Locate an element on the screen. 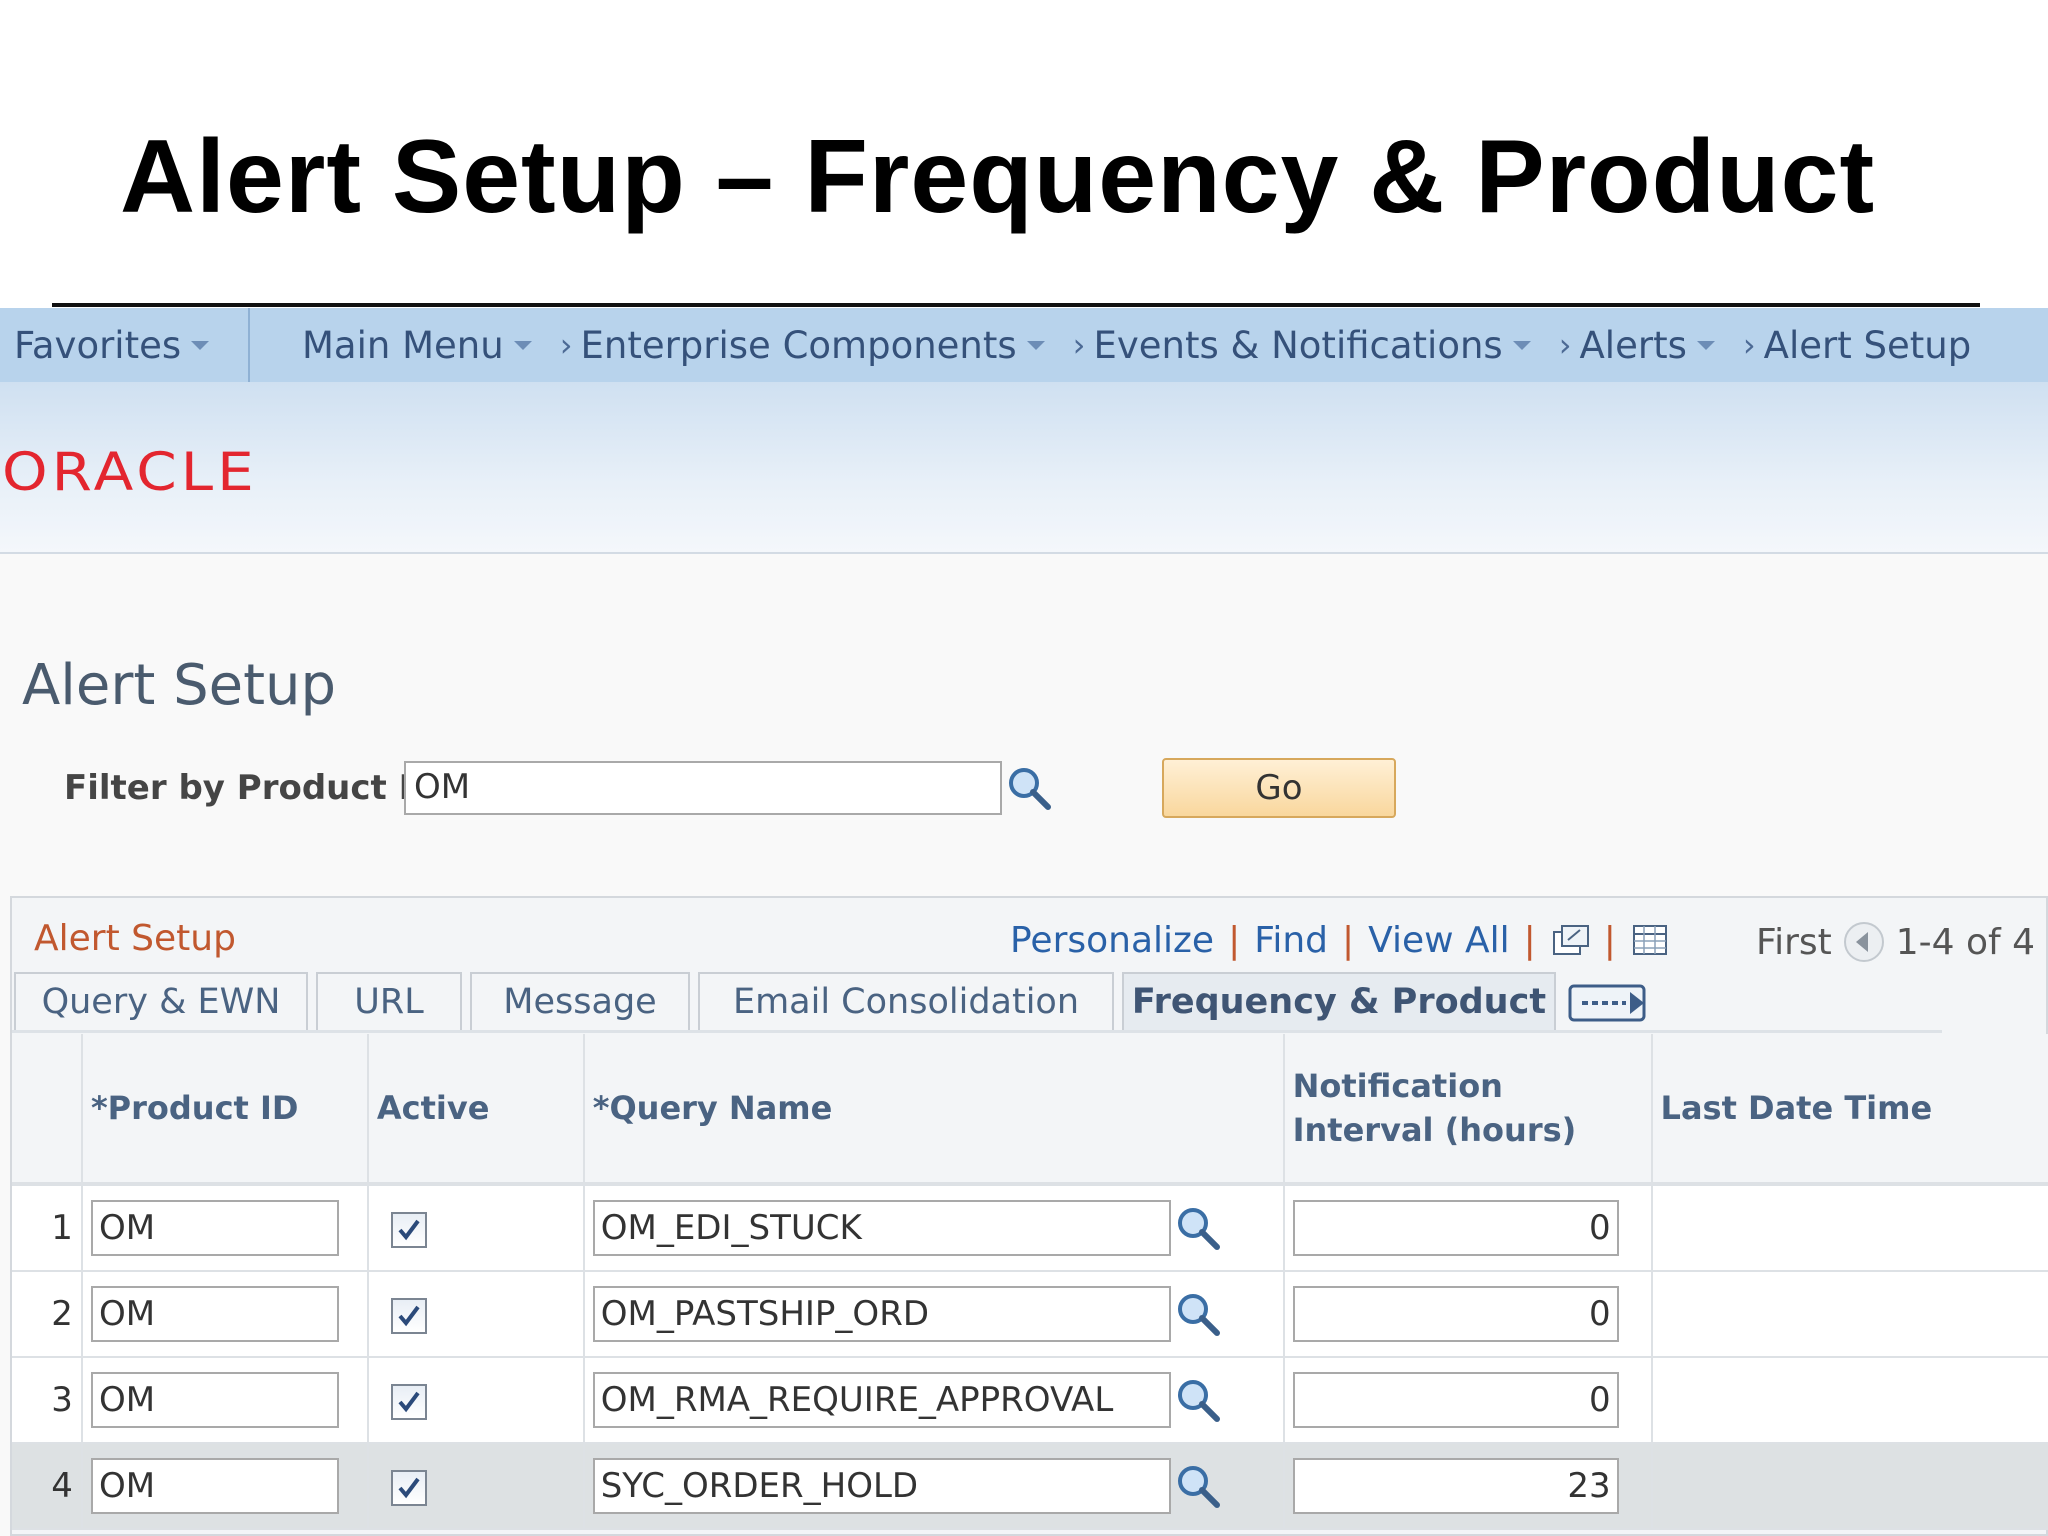 The image size is (2048, 1536). view-all-link: View All is located at coordinates (1439, 940).